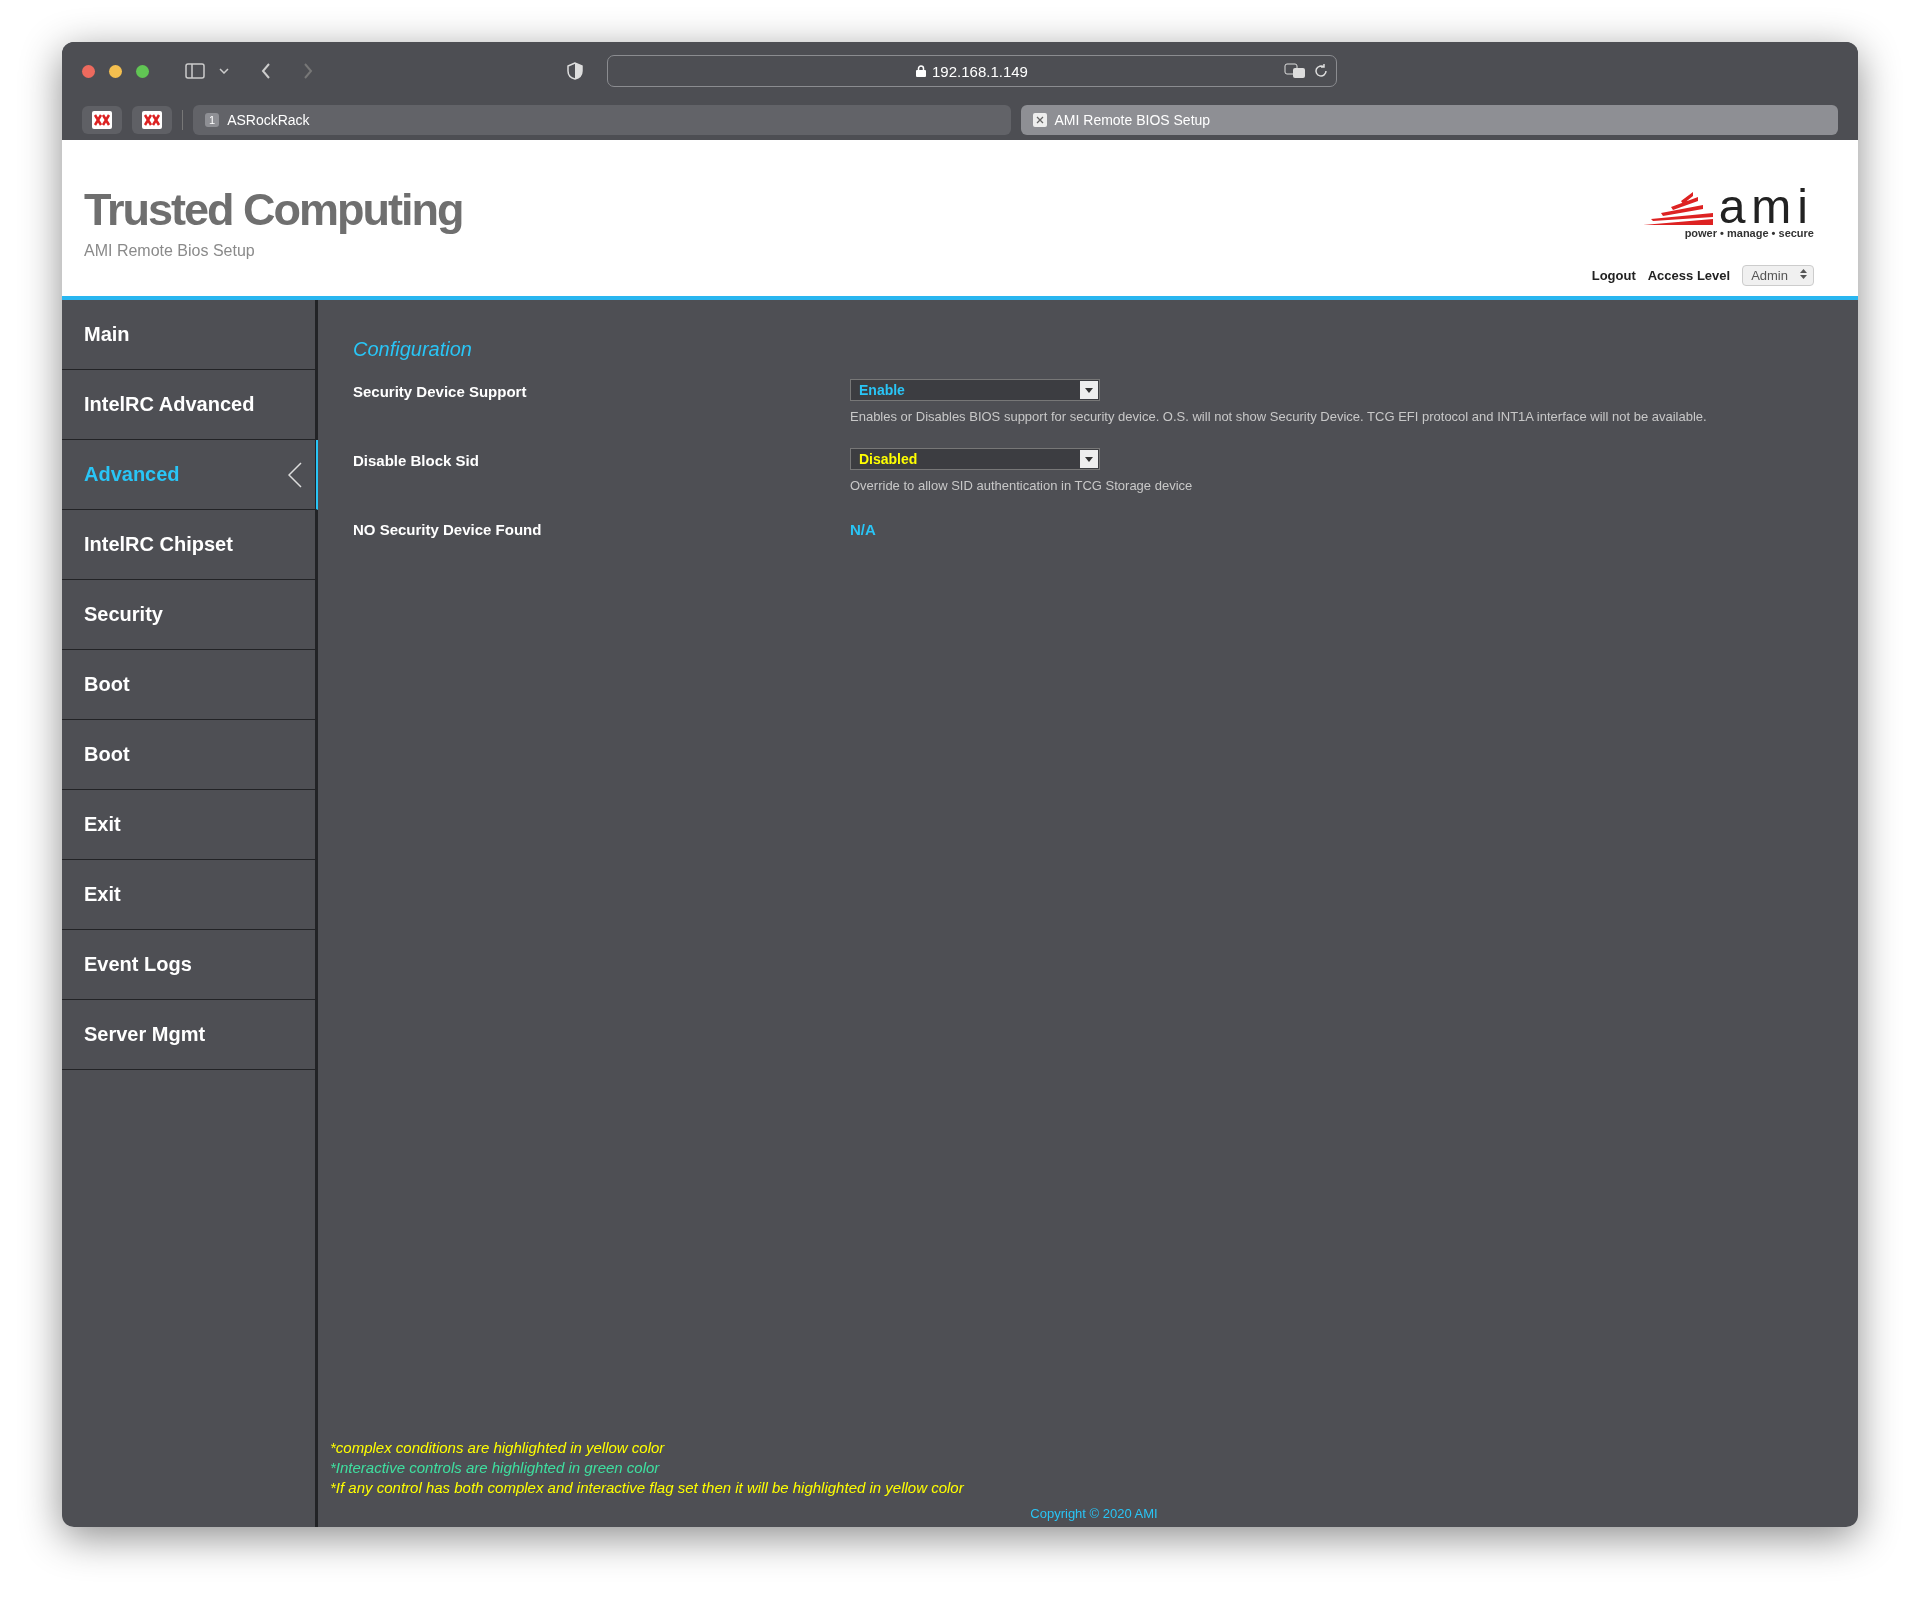 The width and height of the screenshot is (1920, 1610). Describe the element at coordinates (195, 71) in the screenshot. I see `sidebar-icon` at that location.